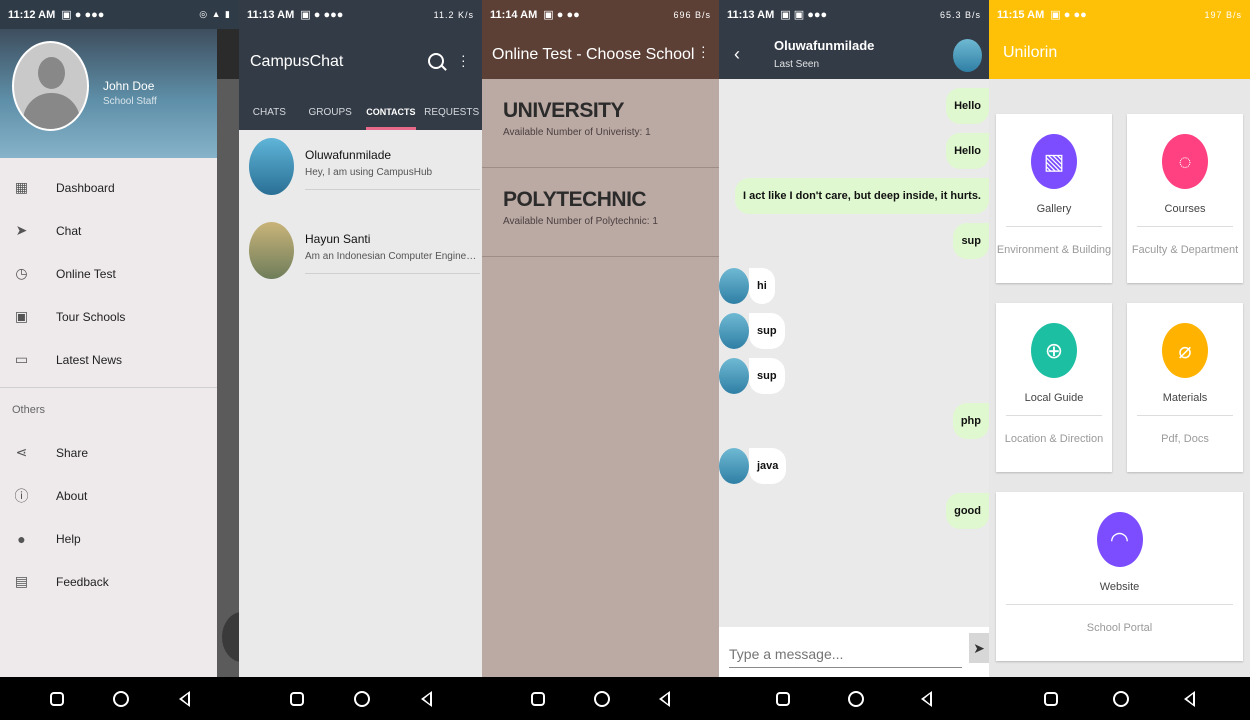  I want to click on menu-item-online-test: ◷ Online Test, so click(108, 273).